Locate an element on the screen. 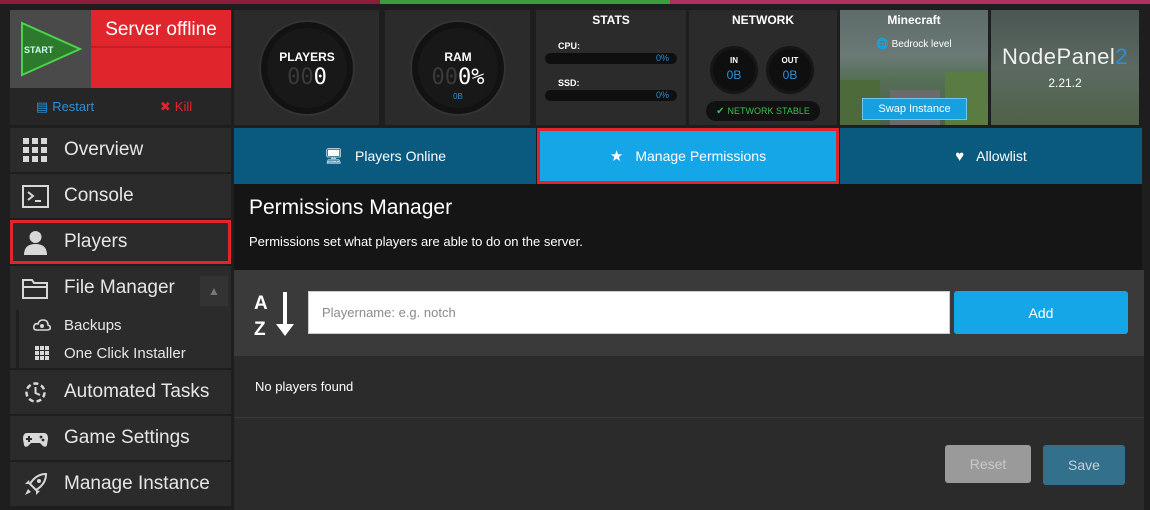 The width and height of the screenshot is (1150, 510). ssd-bar: 0% is located at coordinates (611, 95).